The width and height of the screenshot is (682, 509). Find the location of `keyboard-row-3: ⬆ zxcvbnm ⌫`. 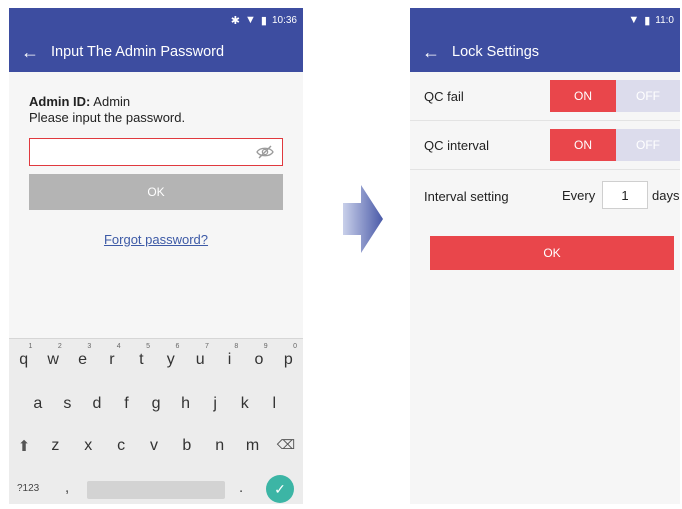

keyboard-row-3: ⬆ zxcvbnm ⌫ is located at coordinates (156, 446).